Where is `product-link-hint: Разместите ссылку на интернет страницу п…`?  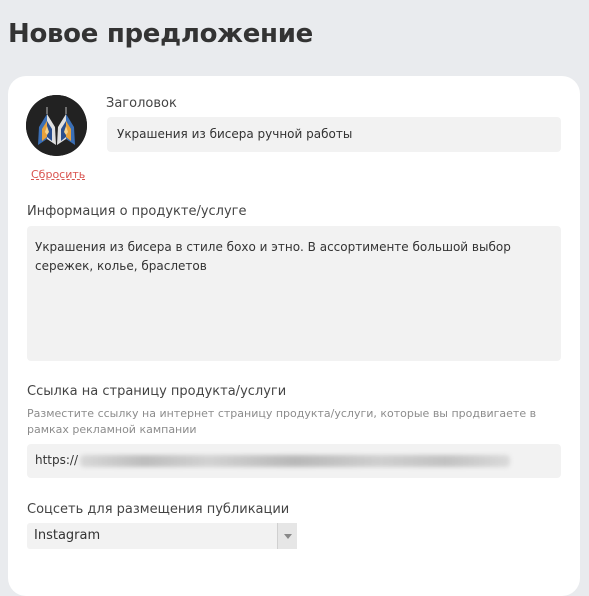 product-link-hint: Разместите ссылку на интернет страницу п… is located at coordinates (282, 421).